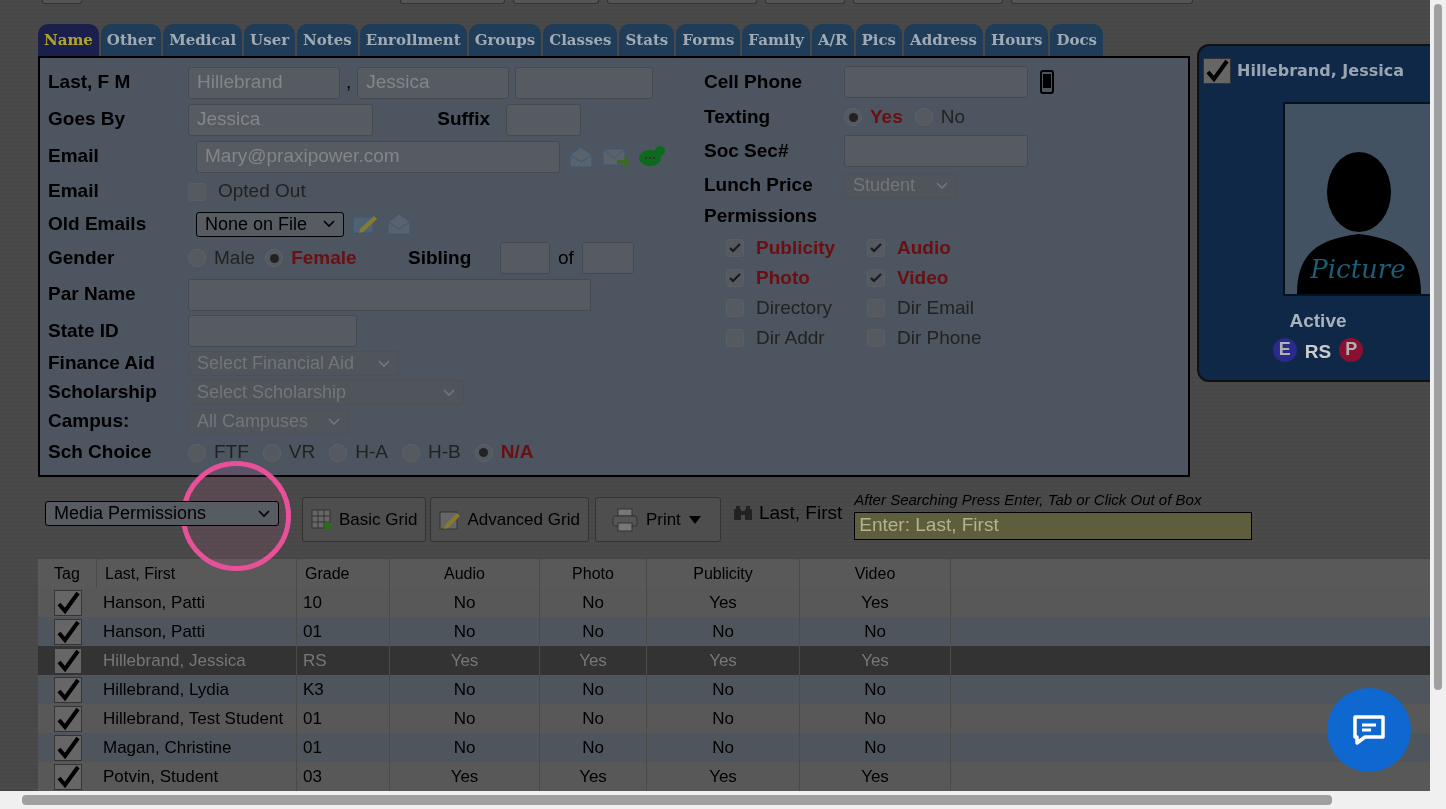 The image size is (1446, 809). I want to click on field-label: Email, so click(74, 191).